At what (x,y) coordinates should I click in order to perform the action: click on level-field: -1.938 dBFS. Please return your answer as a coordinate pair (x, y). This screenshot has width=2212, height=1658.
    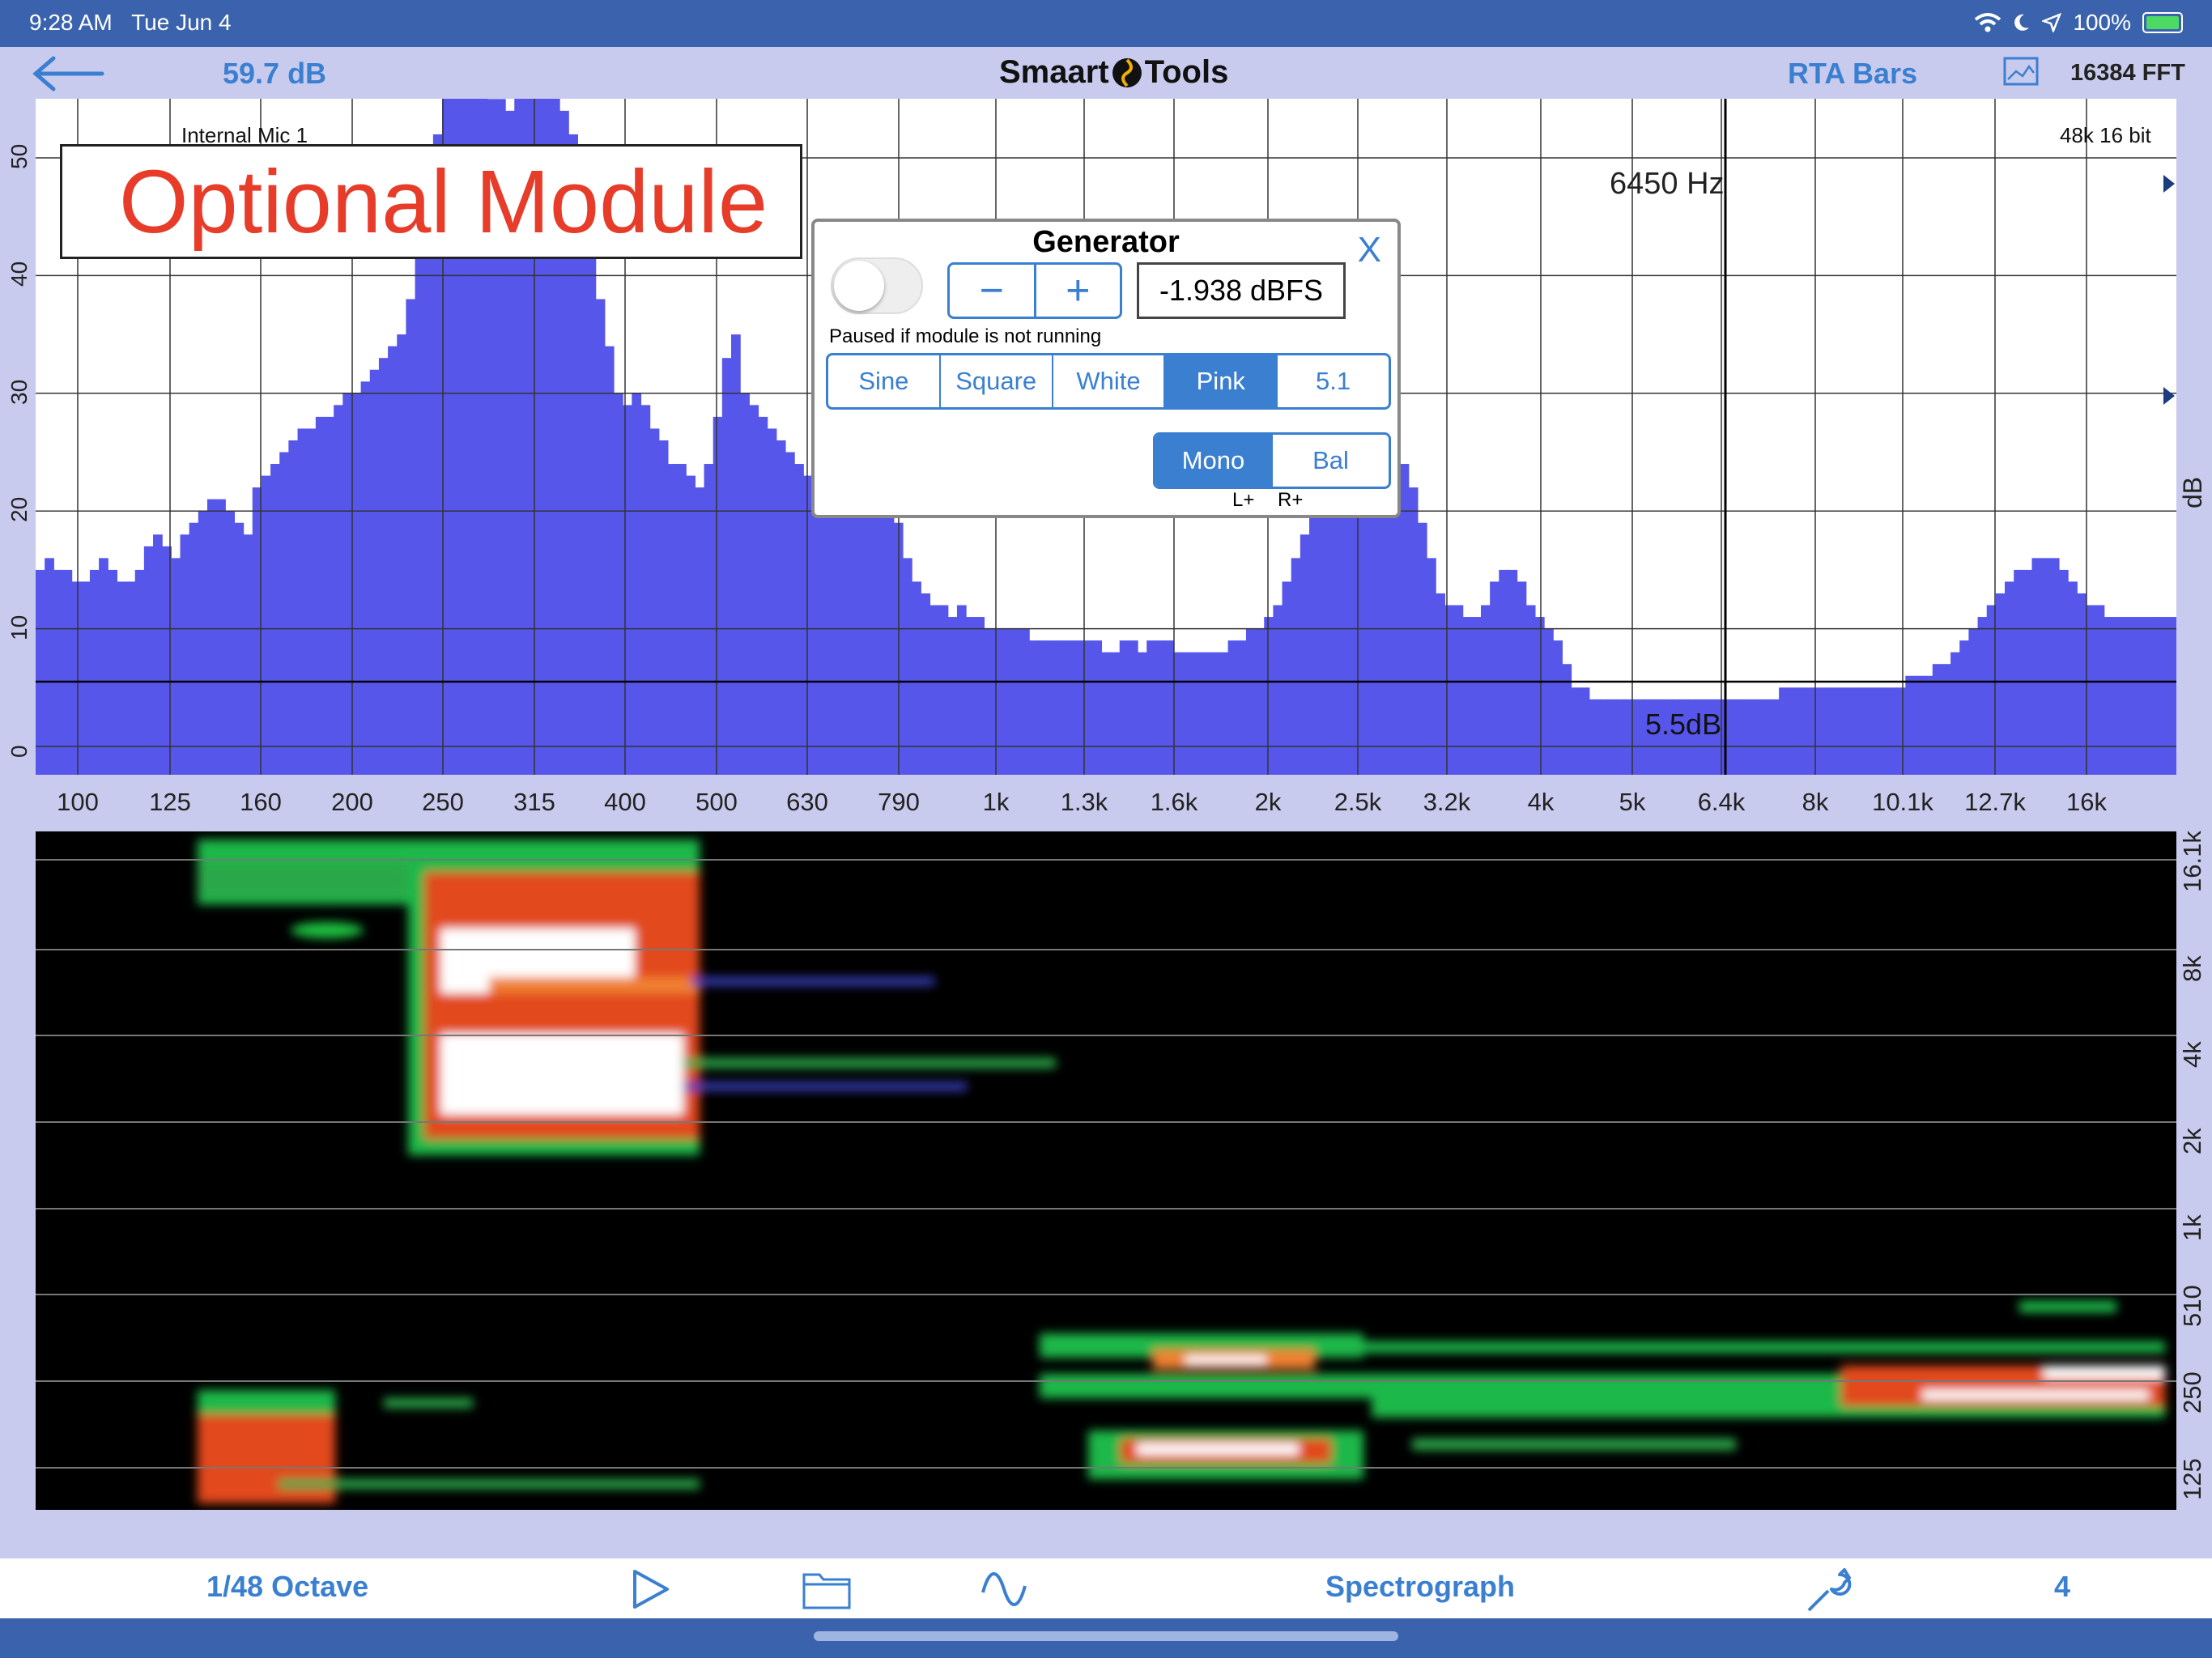
    Looking at the image, I should click on (1241, 290).